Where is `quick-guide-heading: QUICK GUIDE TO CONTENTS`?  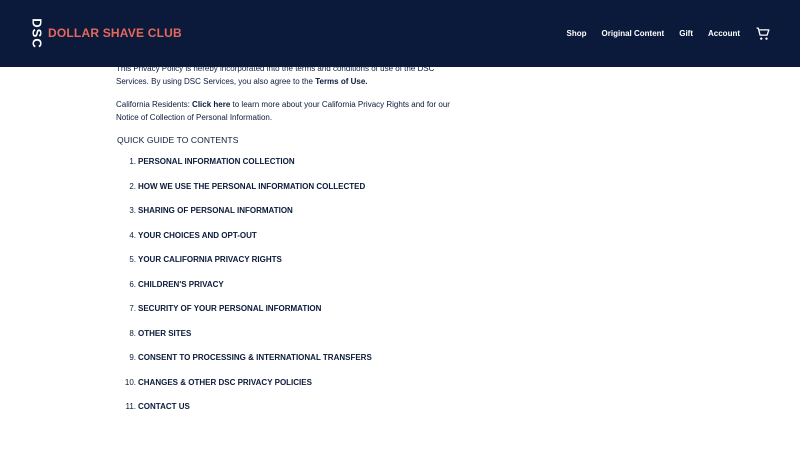
quick-guide-heading: QUICK GUIDE TO CONTENTS is located at coordinates (178, 140).